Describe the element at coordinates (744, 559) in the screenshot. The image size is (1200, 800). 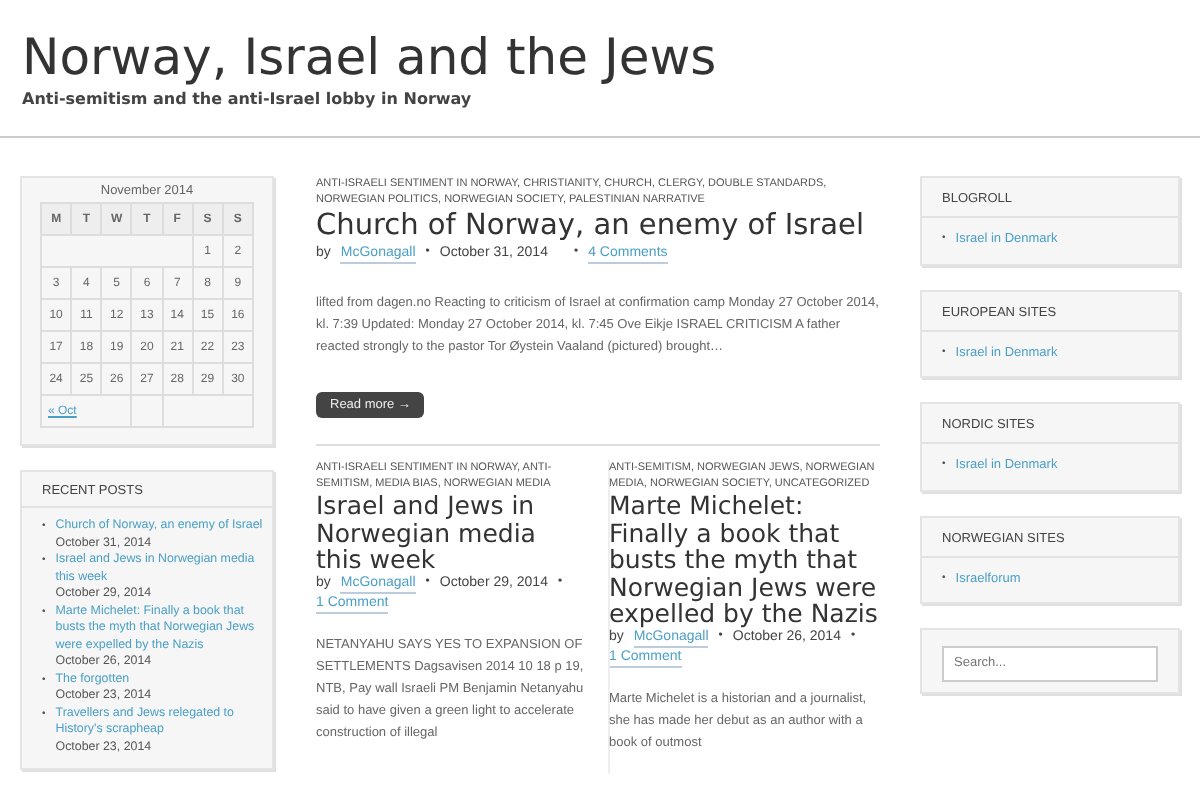
I see `post-title: Marte Michelet: Finally a book that busts the myth that Norwegian Jews were expelled by the Nazis` at that location.